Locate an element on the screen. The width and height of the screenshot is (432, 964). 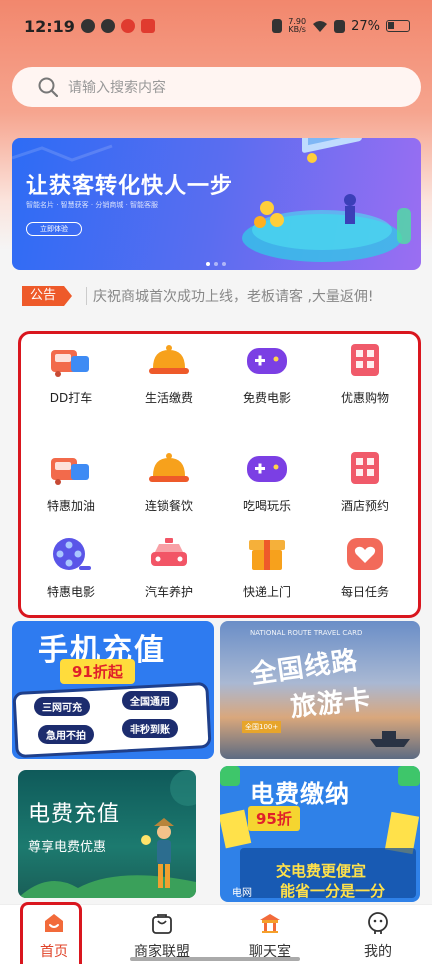
banner-cta-button: 立即体验 is located at coordinates (54, 229).